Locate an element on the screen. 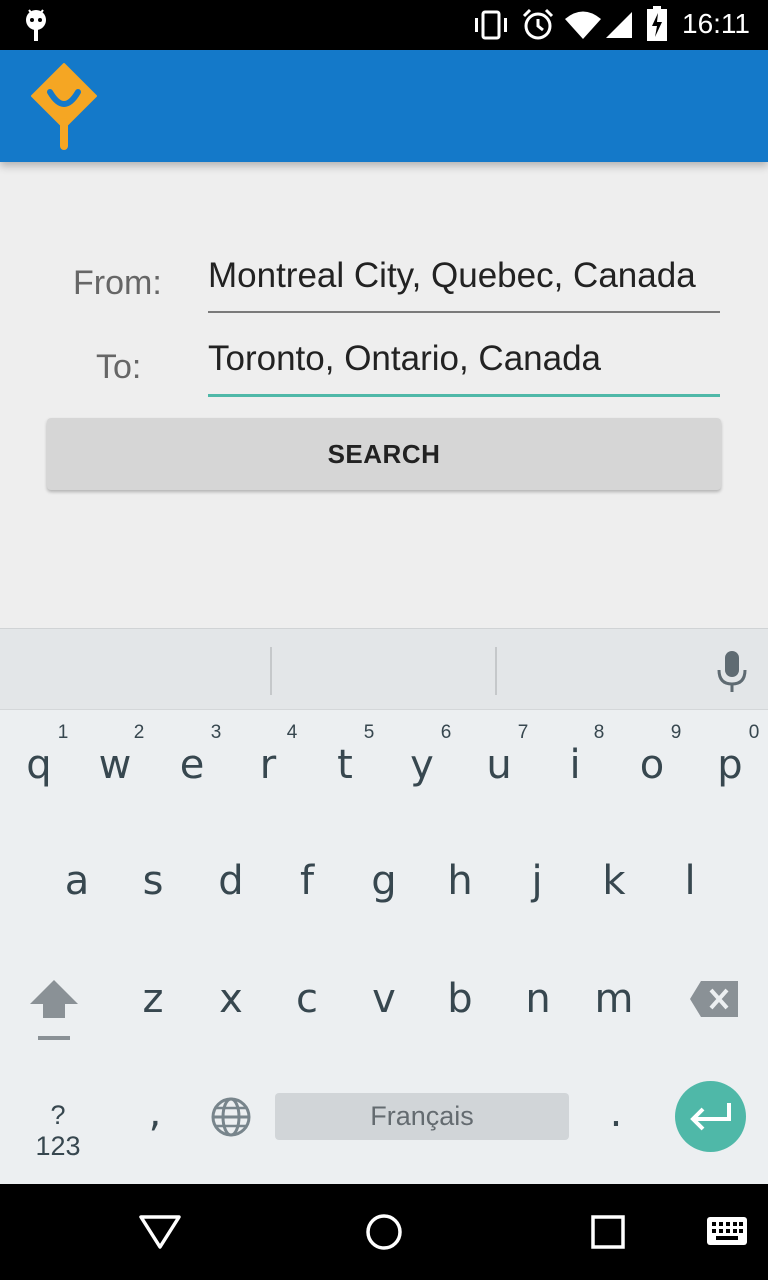 The height and width of the screenshot is (1280, 768). to-label: To: is located at coordinates (119, 367).